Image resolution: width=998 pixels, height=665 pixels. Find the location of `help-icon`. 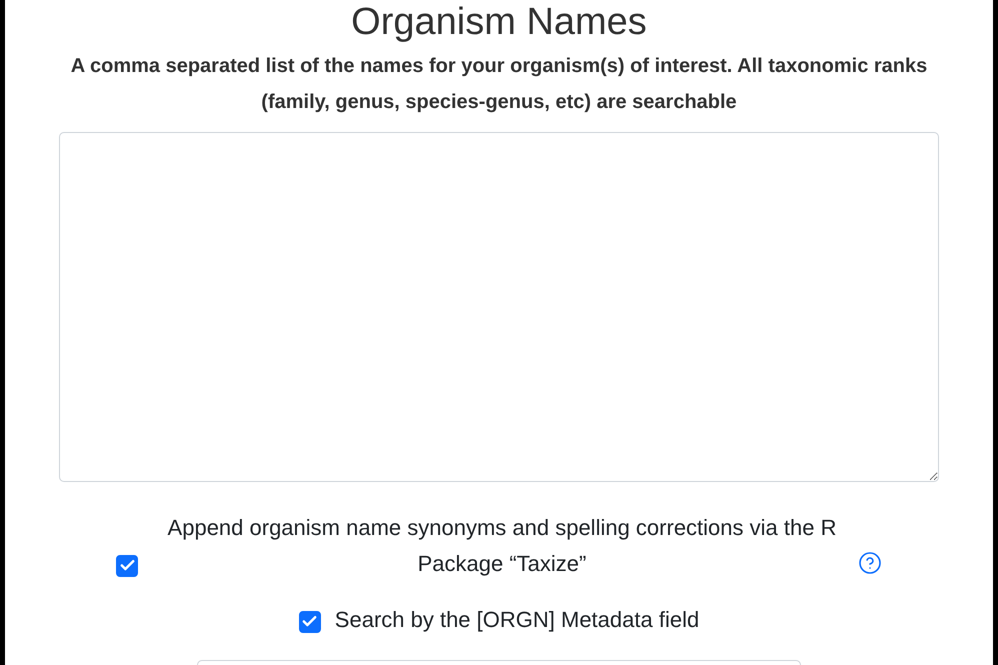

help-icon is located at coordinates (870, 563).